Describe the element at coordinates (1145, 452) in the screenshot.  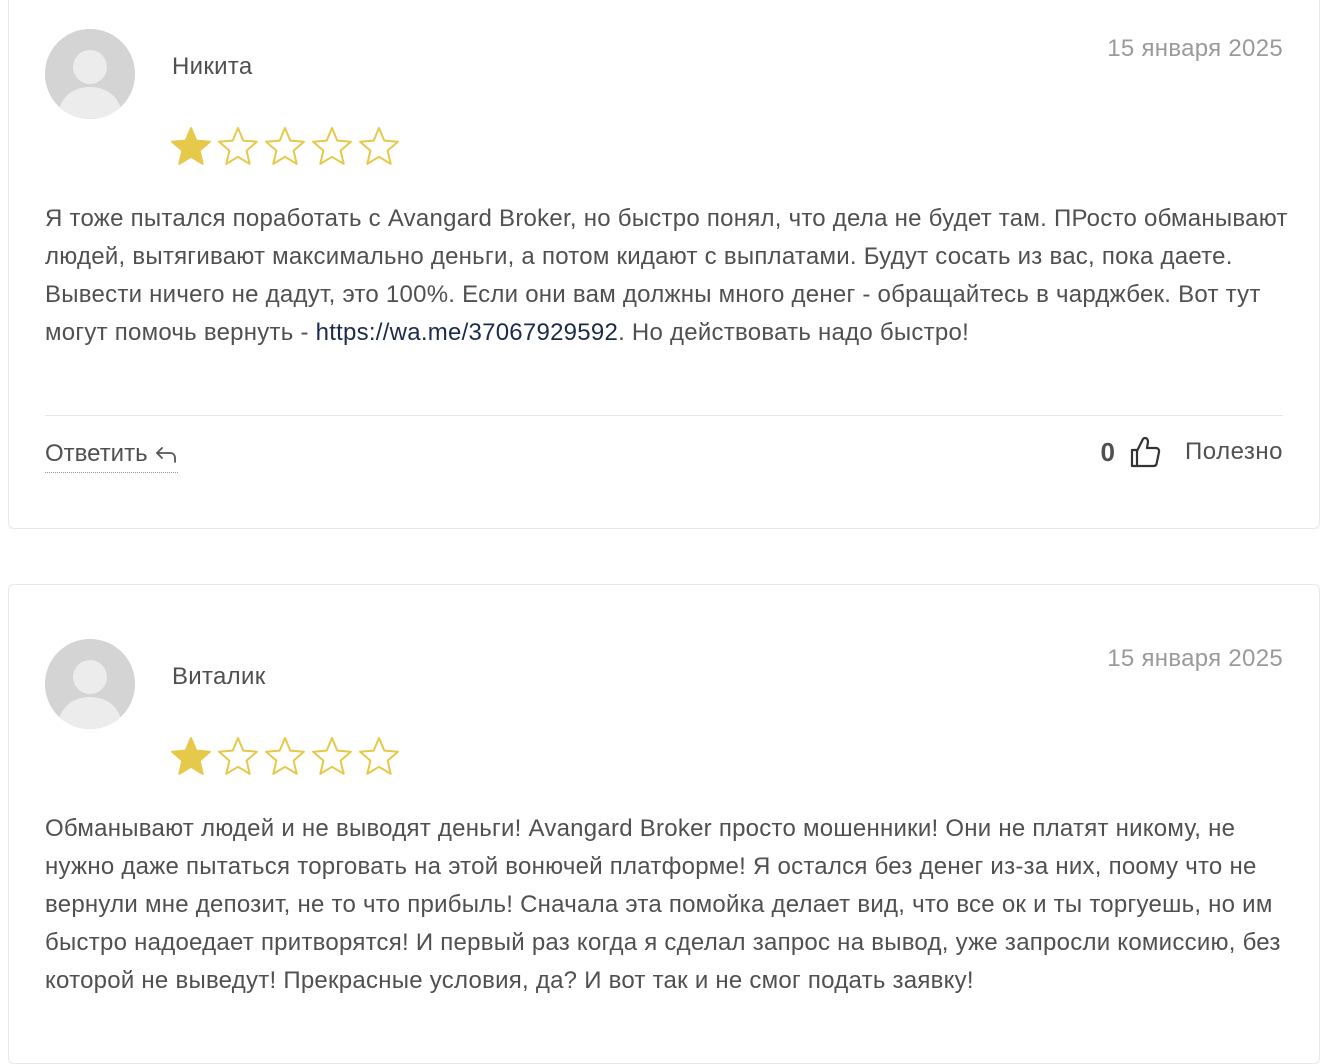
I see `thumbs-up-icon` at that location.